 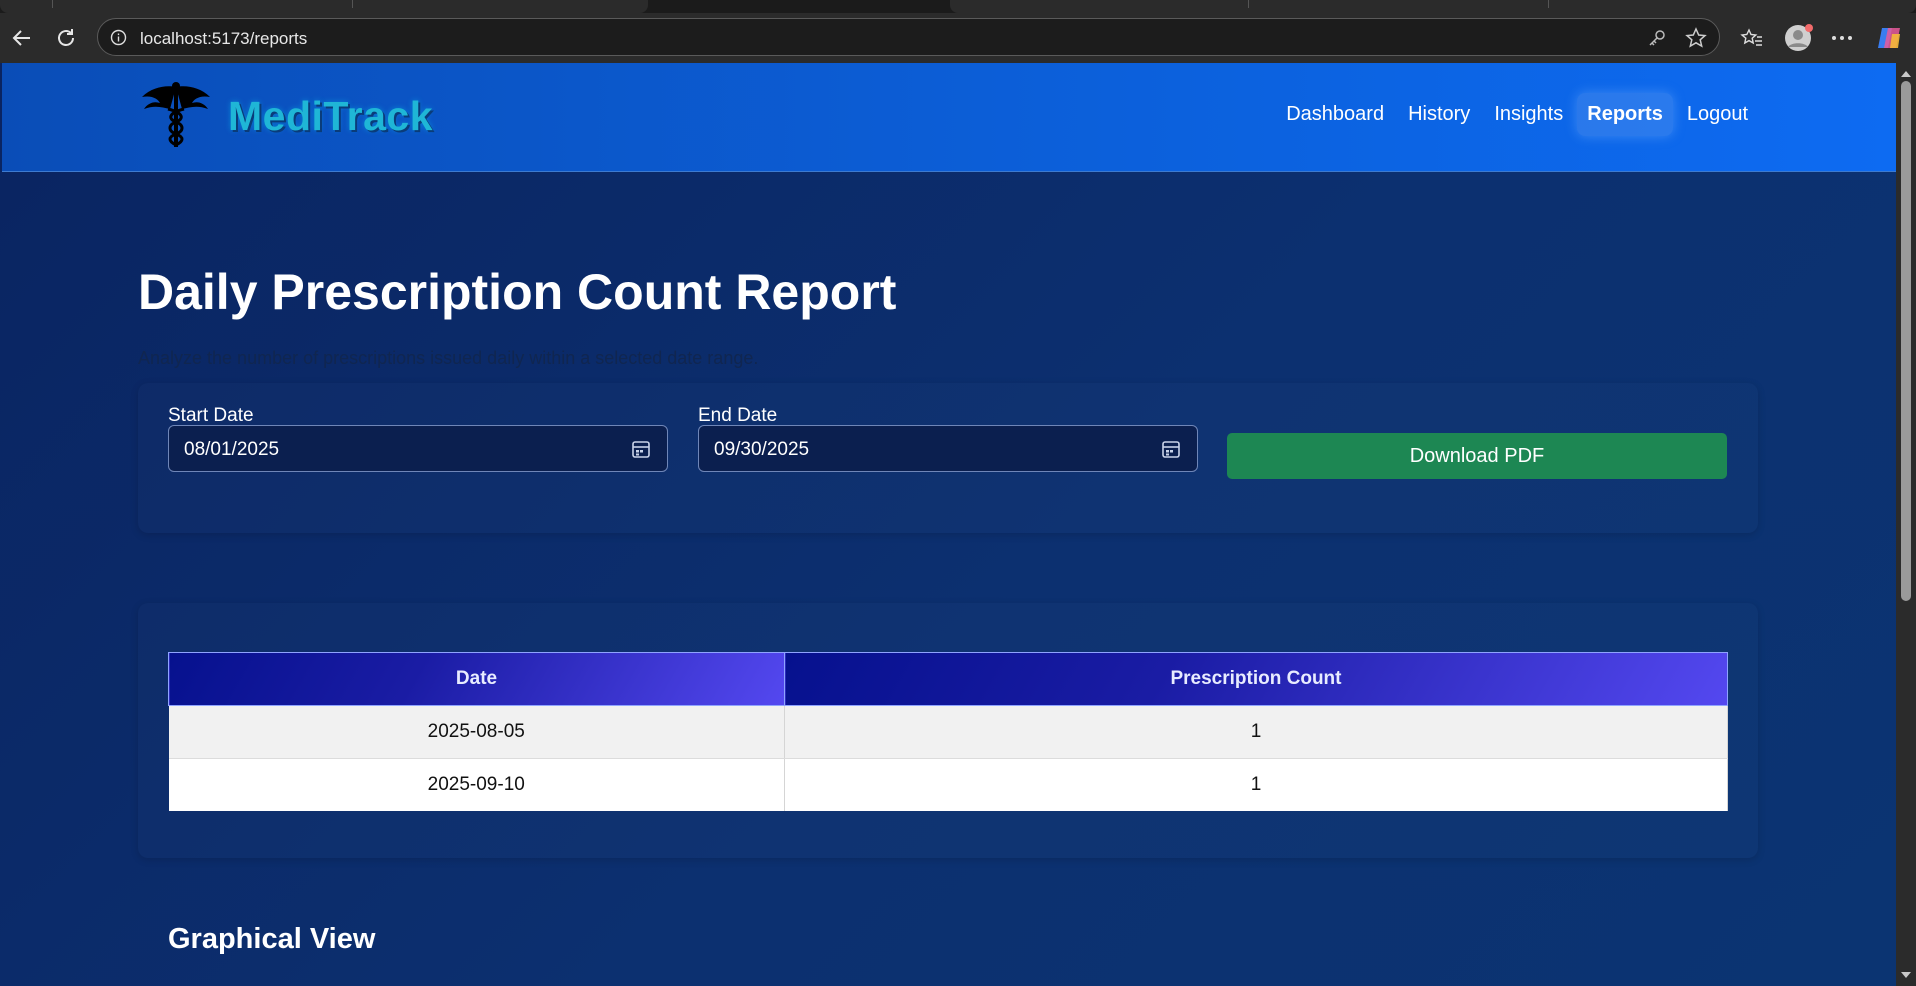 I want to click on scroll-up-icon, so click(x=1906, y=74).